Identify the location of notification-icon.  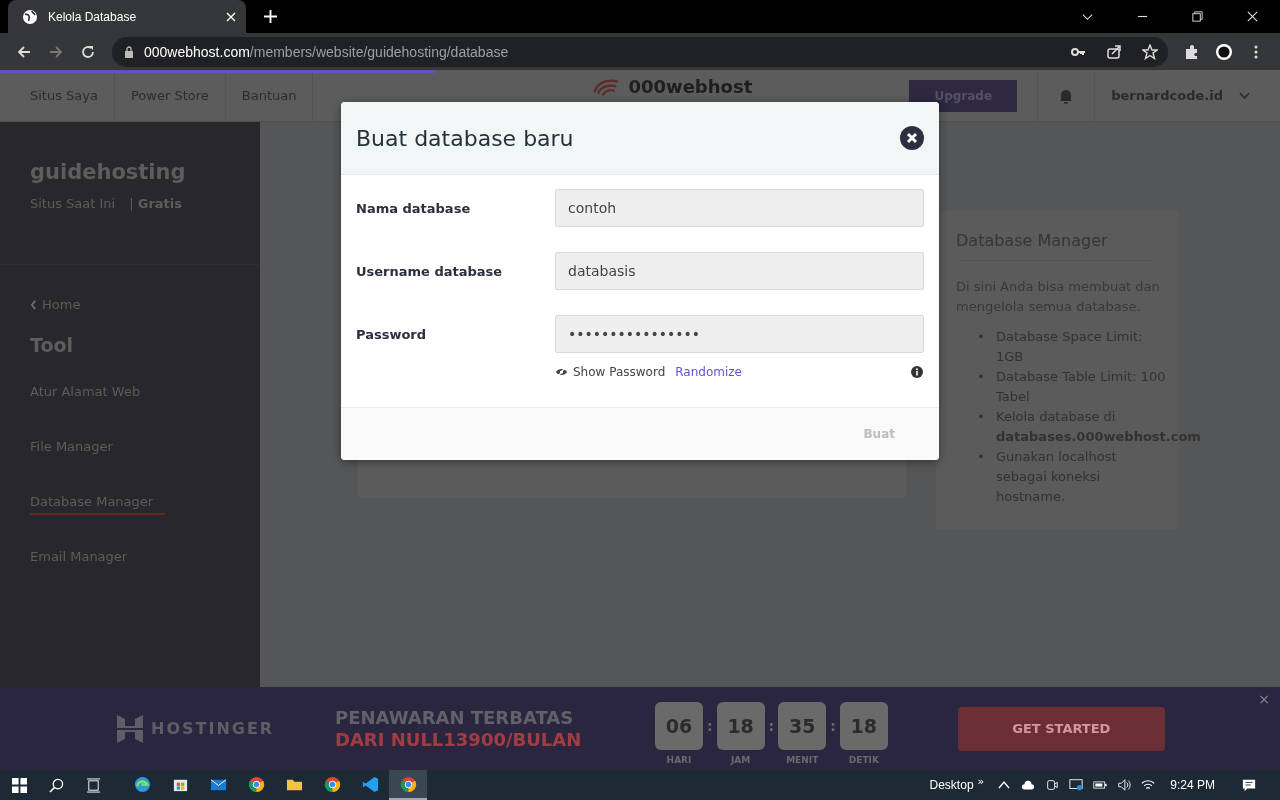
(1249, 785).